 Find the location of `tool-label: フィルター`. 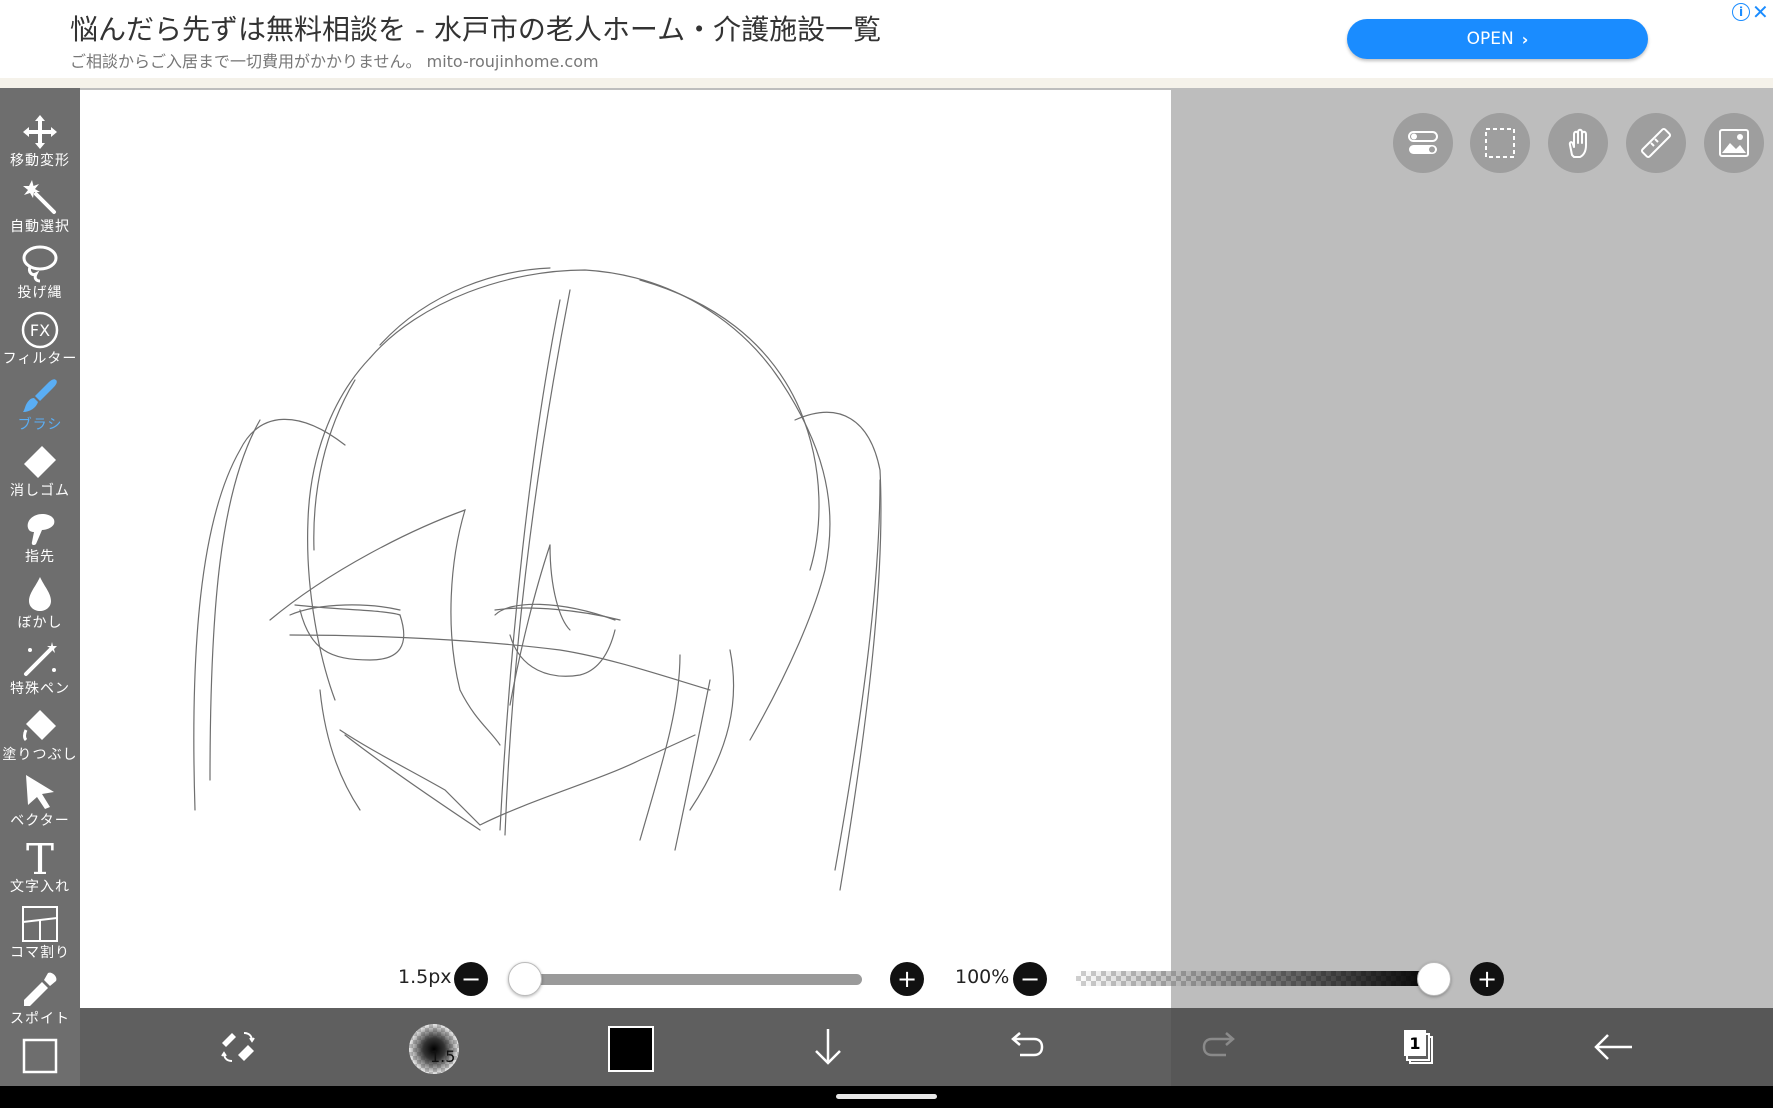

tool-label: フィルター is located at coordinates (40, 359).